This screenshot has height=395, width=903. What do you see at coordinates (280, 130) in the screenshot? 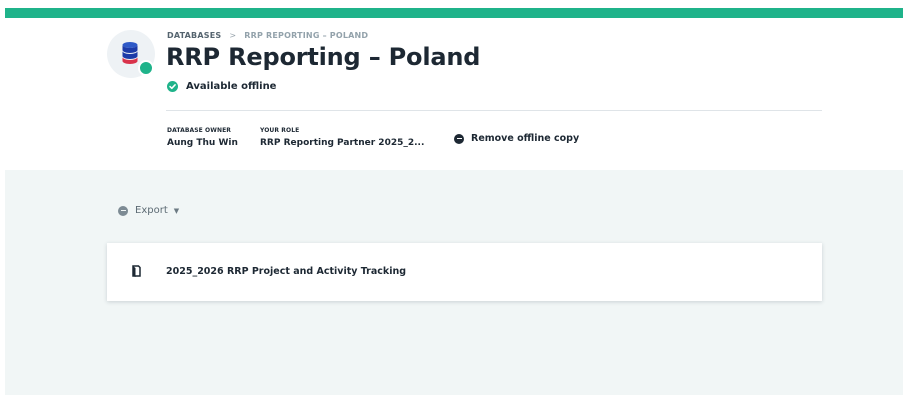
I see `role-label: YOUR ROLE` at bounding box center [280, 130].